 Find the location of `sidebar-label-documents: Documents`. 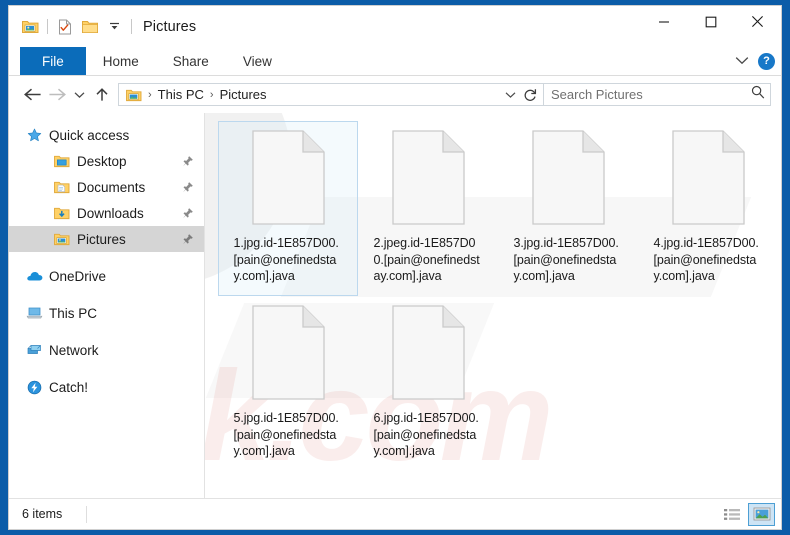

sidebar-label-documents: Documents is located at coordinates (111, 187).